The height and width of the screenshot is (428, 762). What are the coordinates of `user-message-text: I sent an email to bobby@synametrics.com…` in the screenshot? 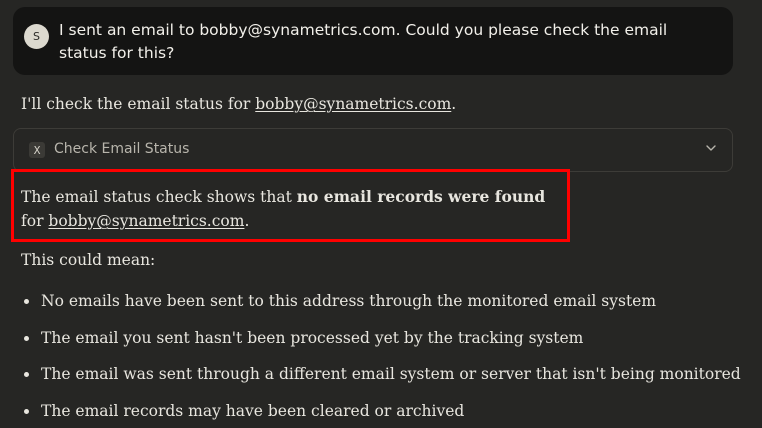 It's located at (363, 41).